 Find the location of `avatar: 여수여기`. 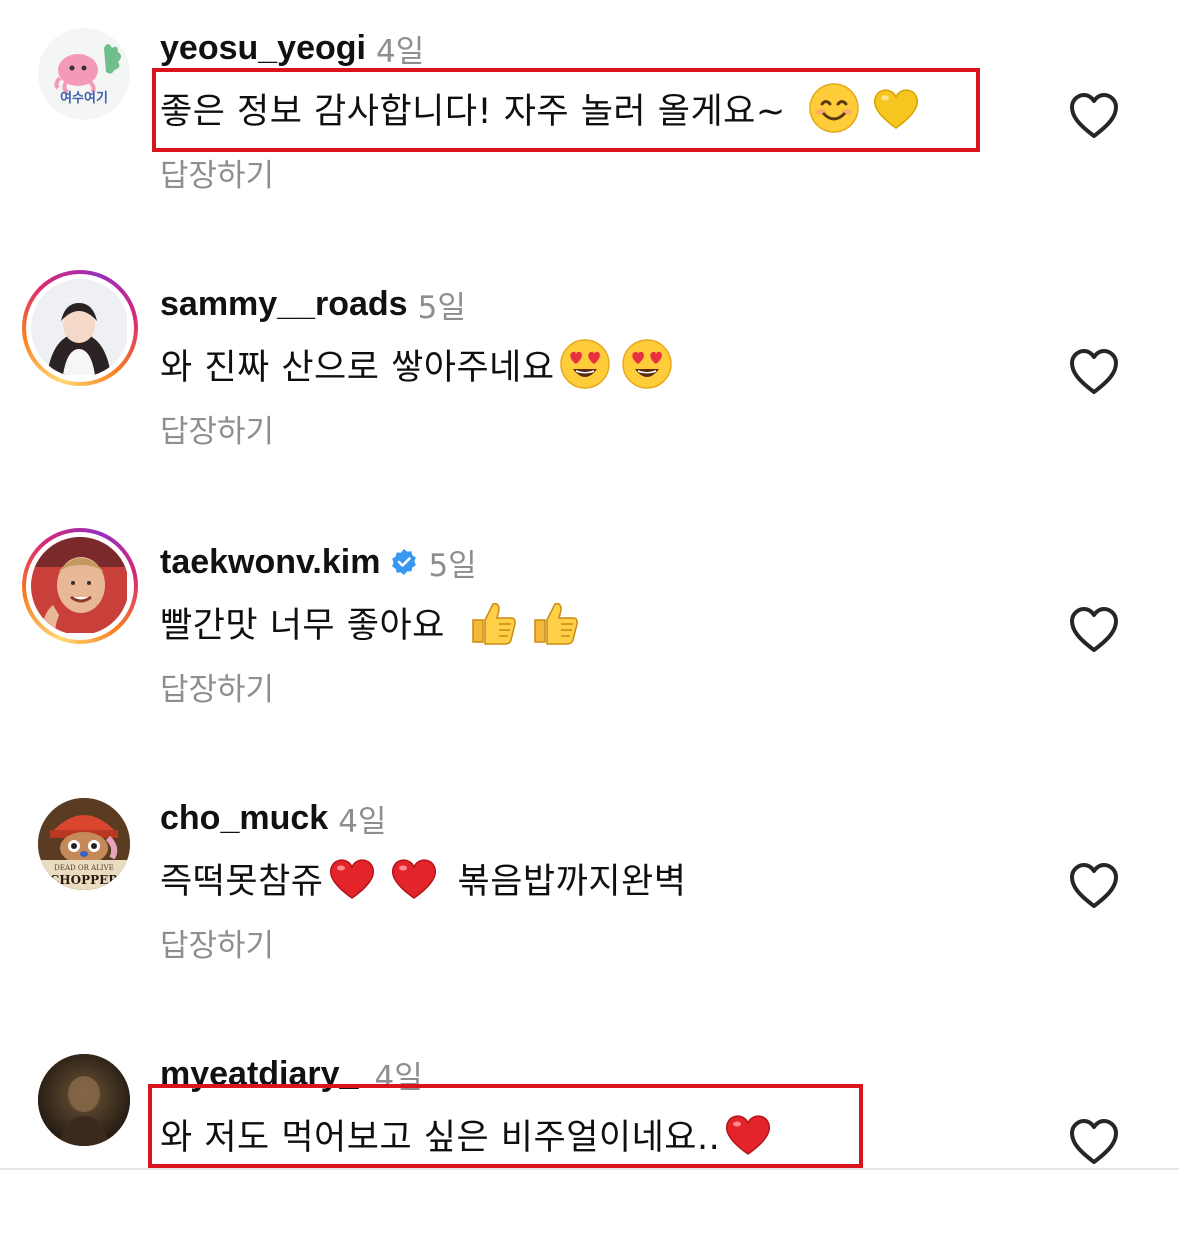

avatar: 여수여기 is located at coordinates (84, 74).